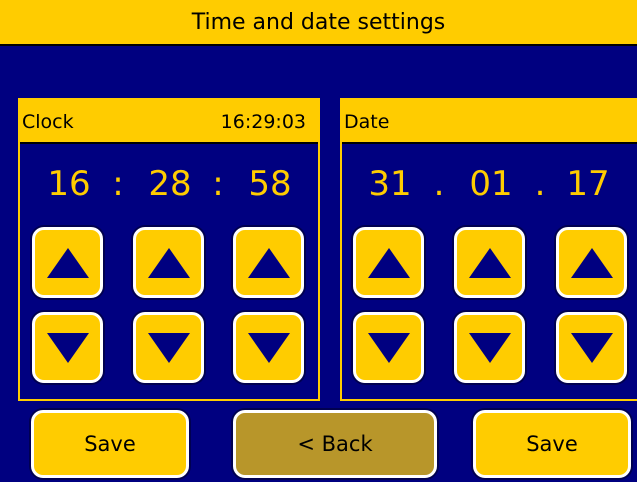 The image size is (637, 482). I want to click on day-down-button, so click(388, 347).